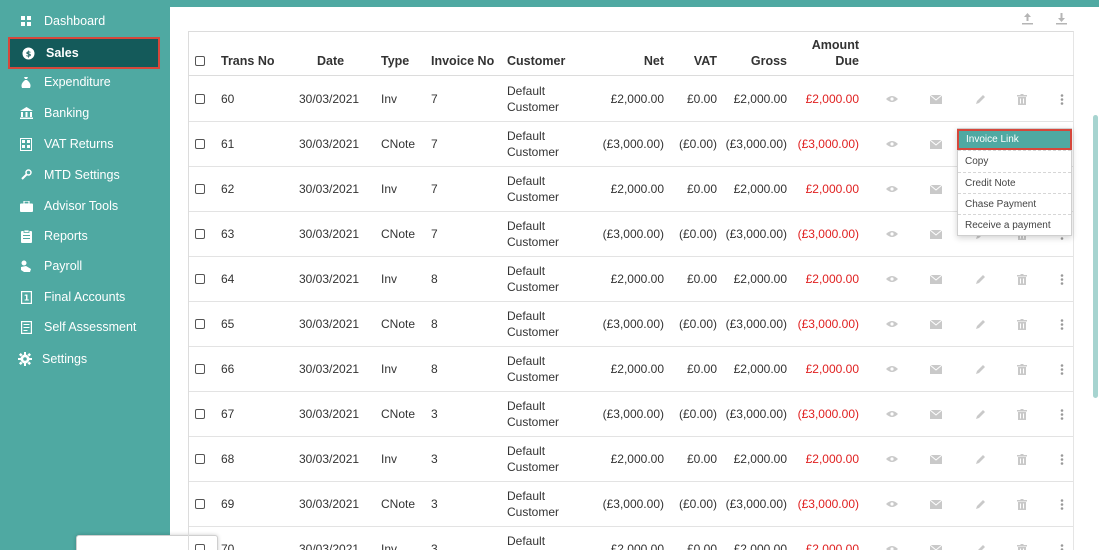  Describe the element at coordinates (228, 234) in the screenshot. I see `cell-trans-no: 63` at that location.